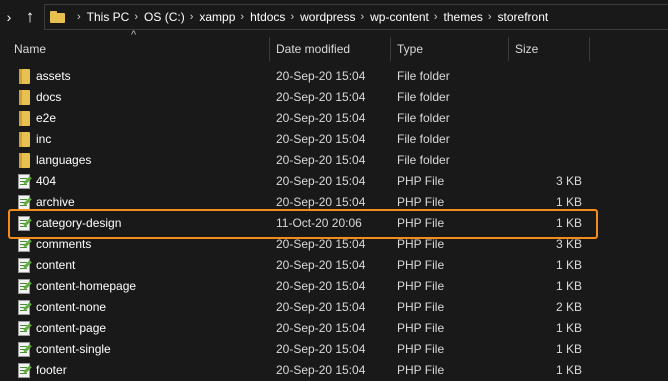 This screenshot has width=668, height=381. I want to click on file-row: languages 20-Sep-20 15:04 File folder, so click(334, 160).